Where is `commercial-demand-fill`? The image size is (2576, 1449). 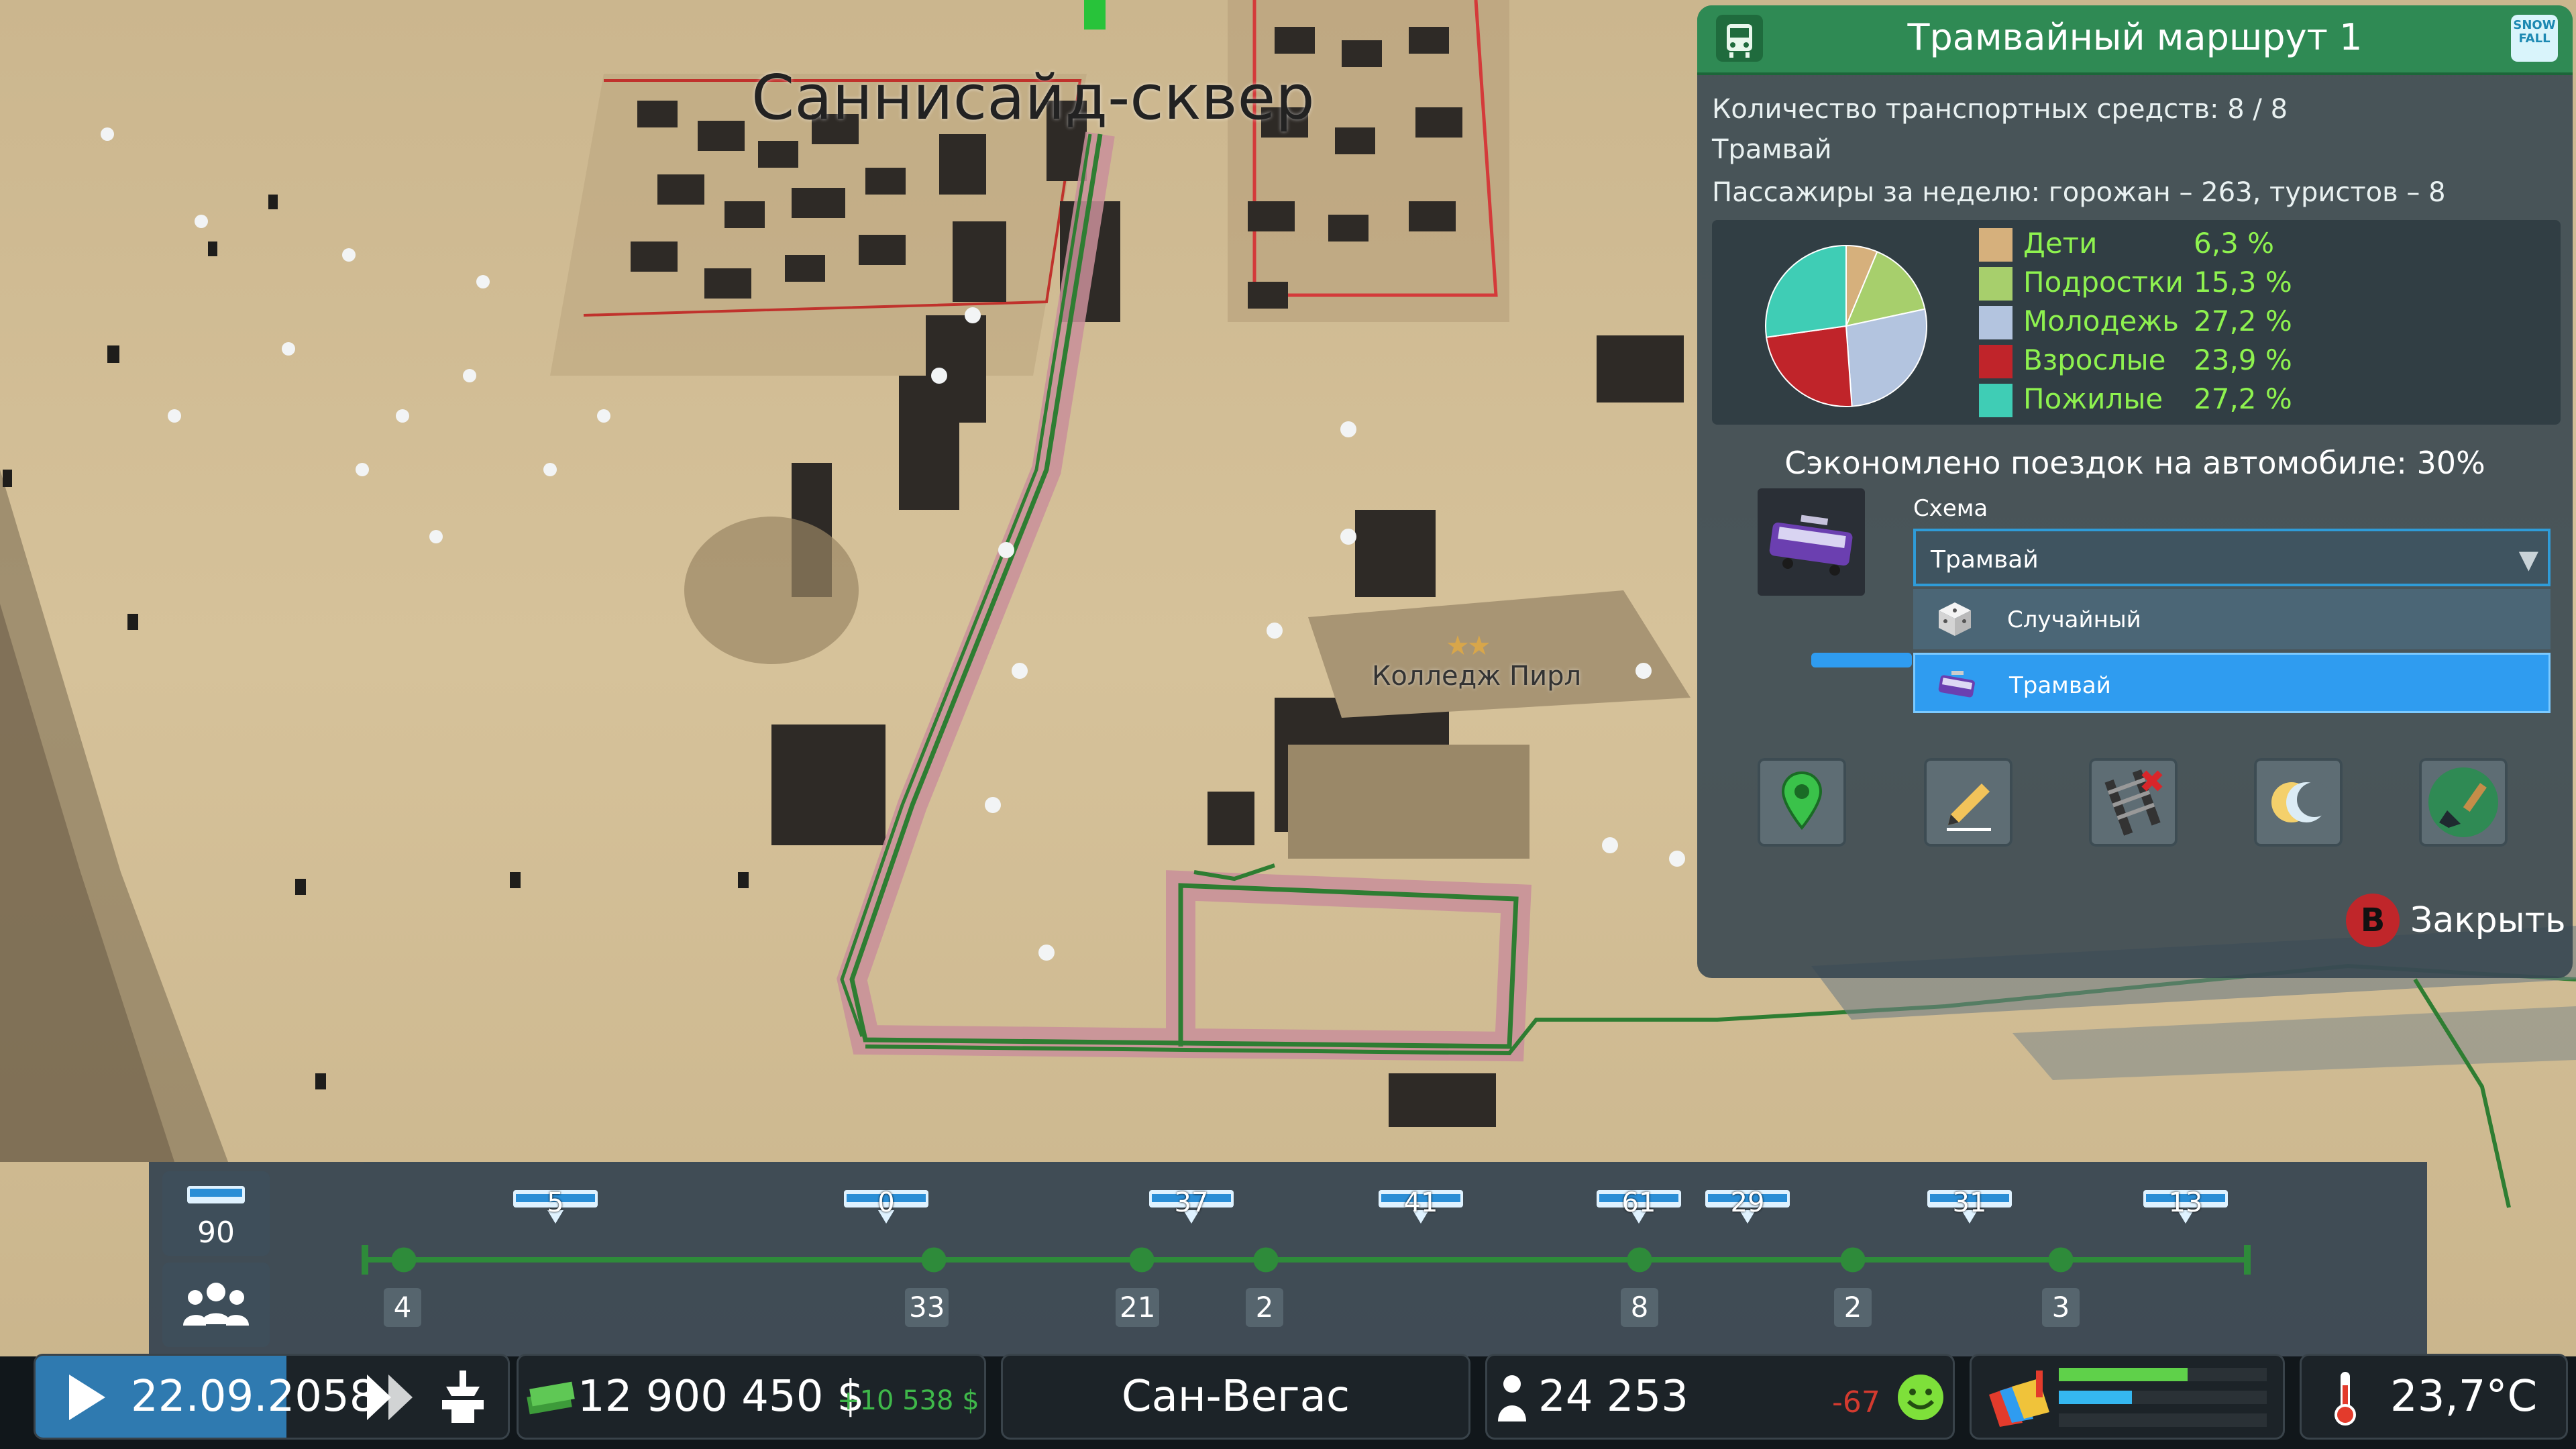
commercial-demand-fill is located at coordinates (2095, 1397).